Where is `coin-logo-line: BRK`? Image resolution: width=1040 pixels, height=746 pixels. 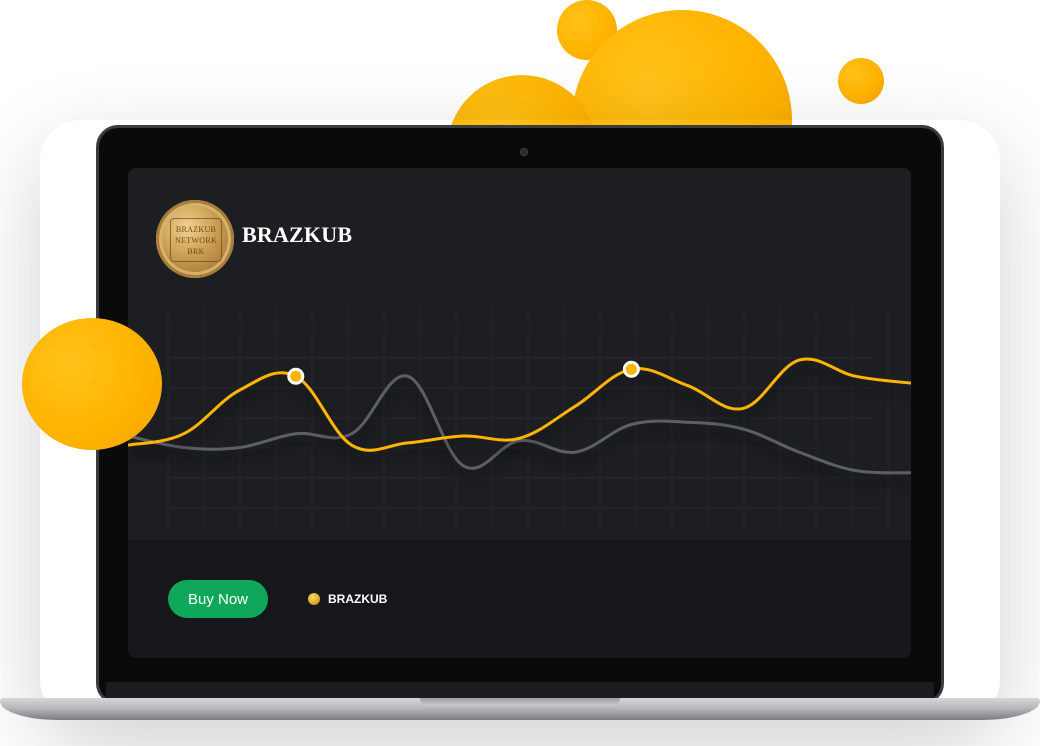 coin-logo-line: BRK is located at coordinates (196, 251).